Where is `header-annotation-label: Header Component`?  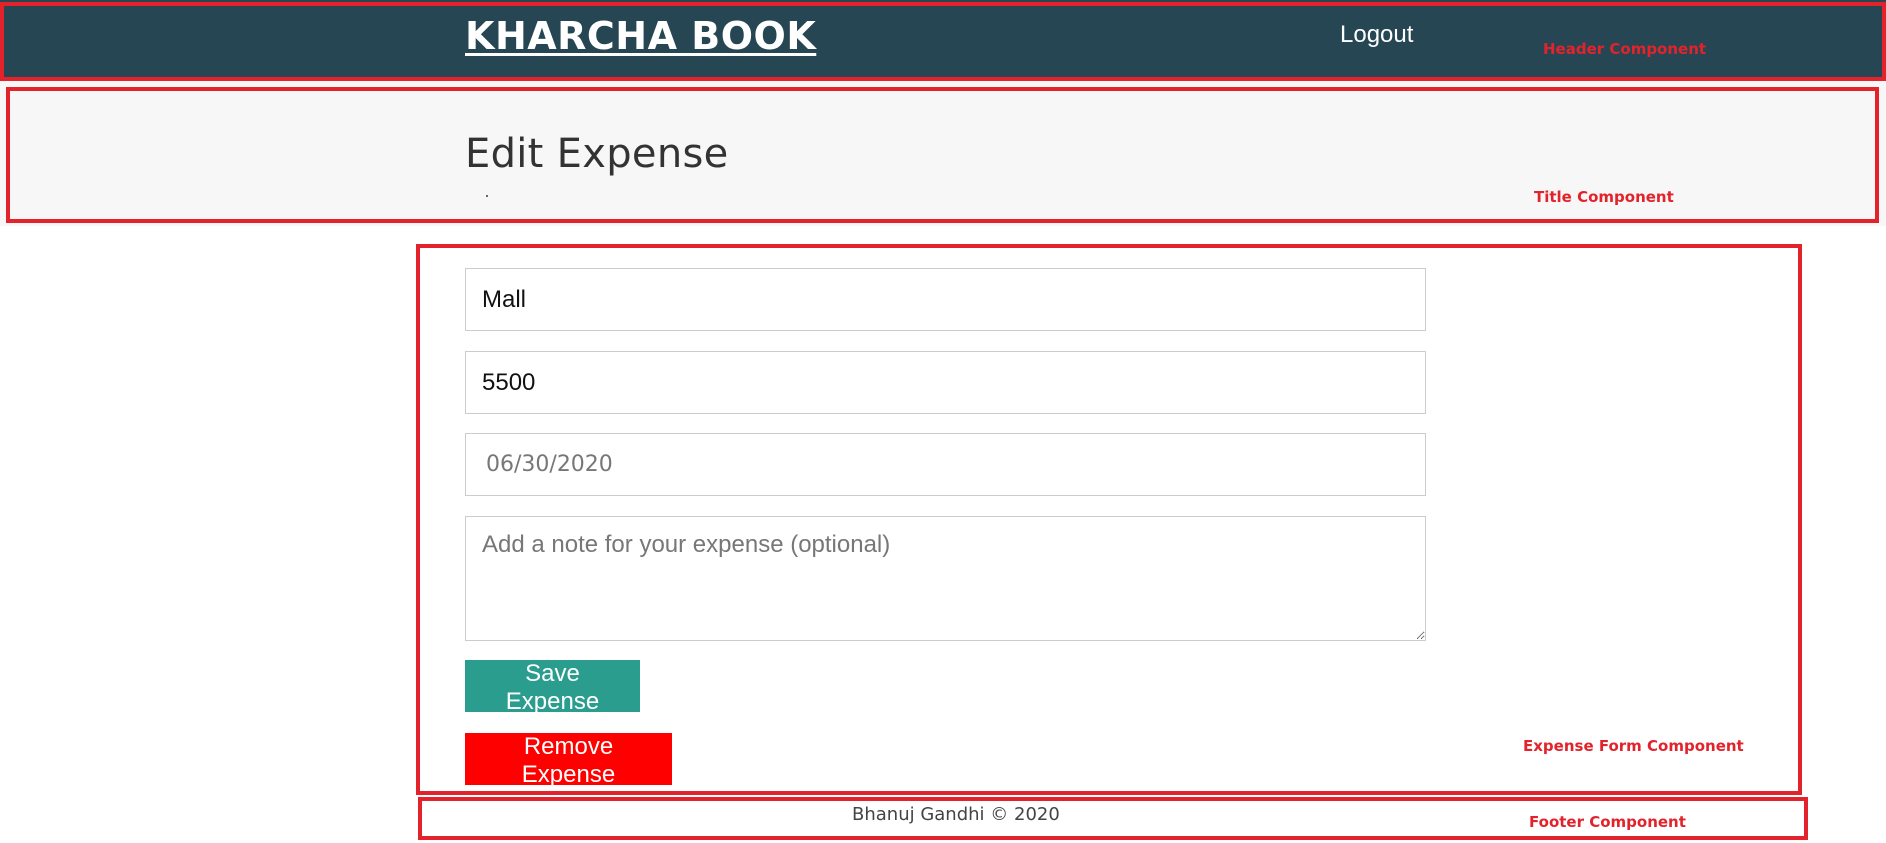
header-annotation-label: Header Component is located at coordinates (1625, 49).